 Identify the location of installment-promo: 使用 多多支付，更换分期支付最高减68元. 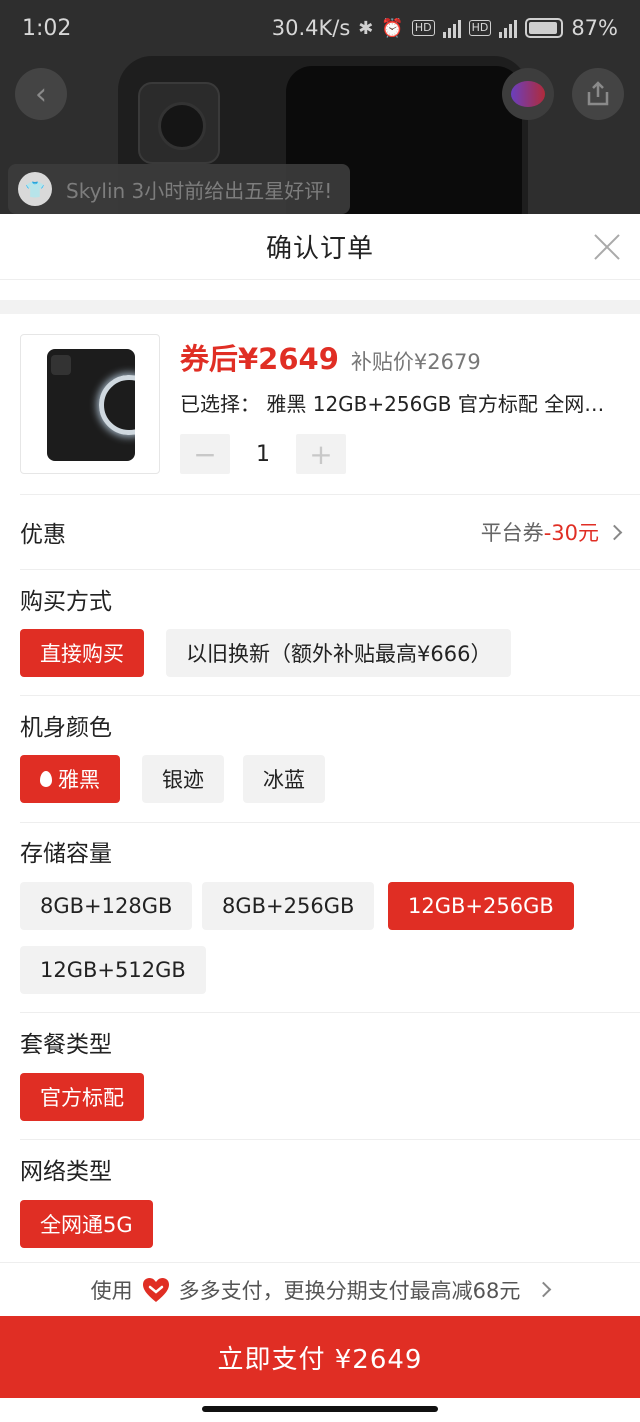
(320, 1289).